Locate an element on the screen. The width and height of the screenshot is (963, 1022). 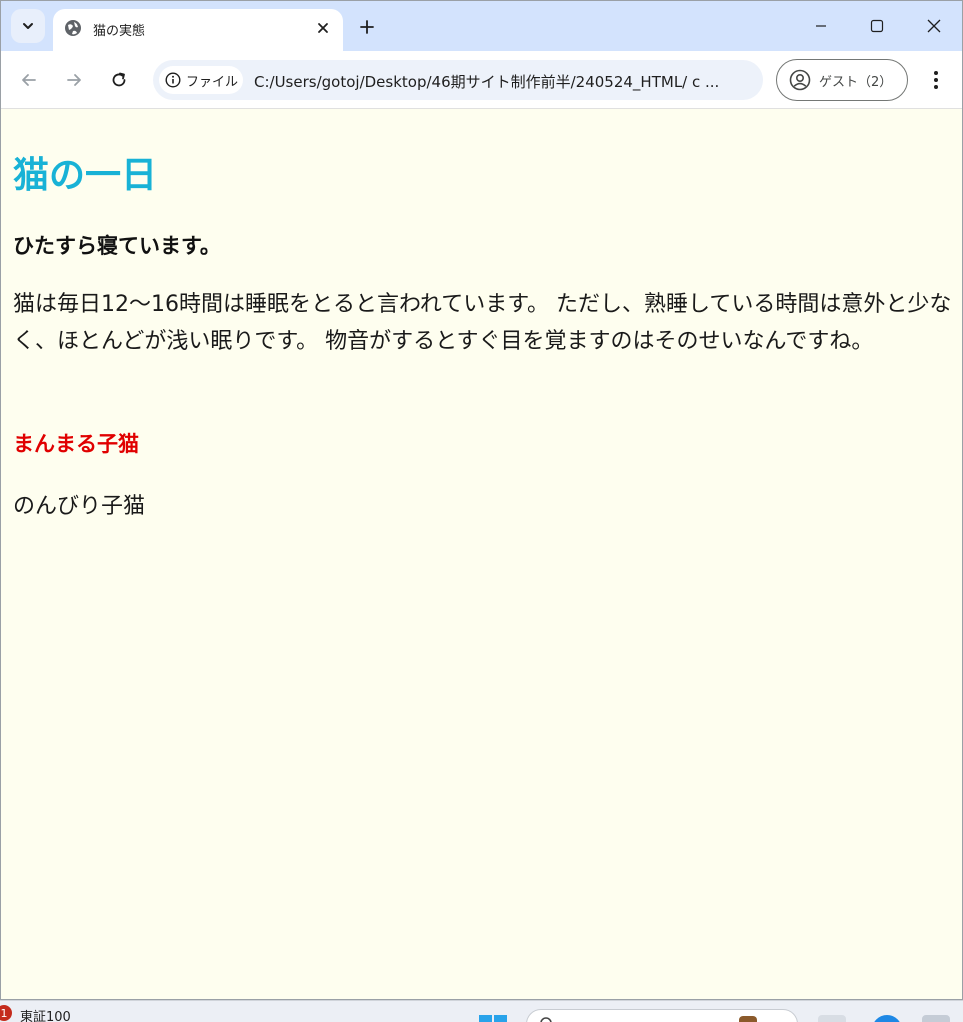
globe-icon is located at coordinates (73, 28).